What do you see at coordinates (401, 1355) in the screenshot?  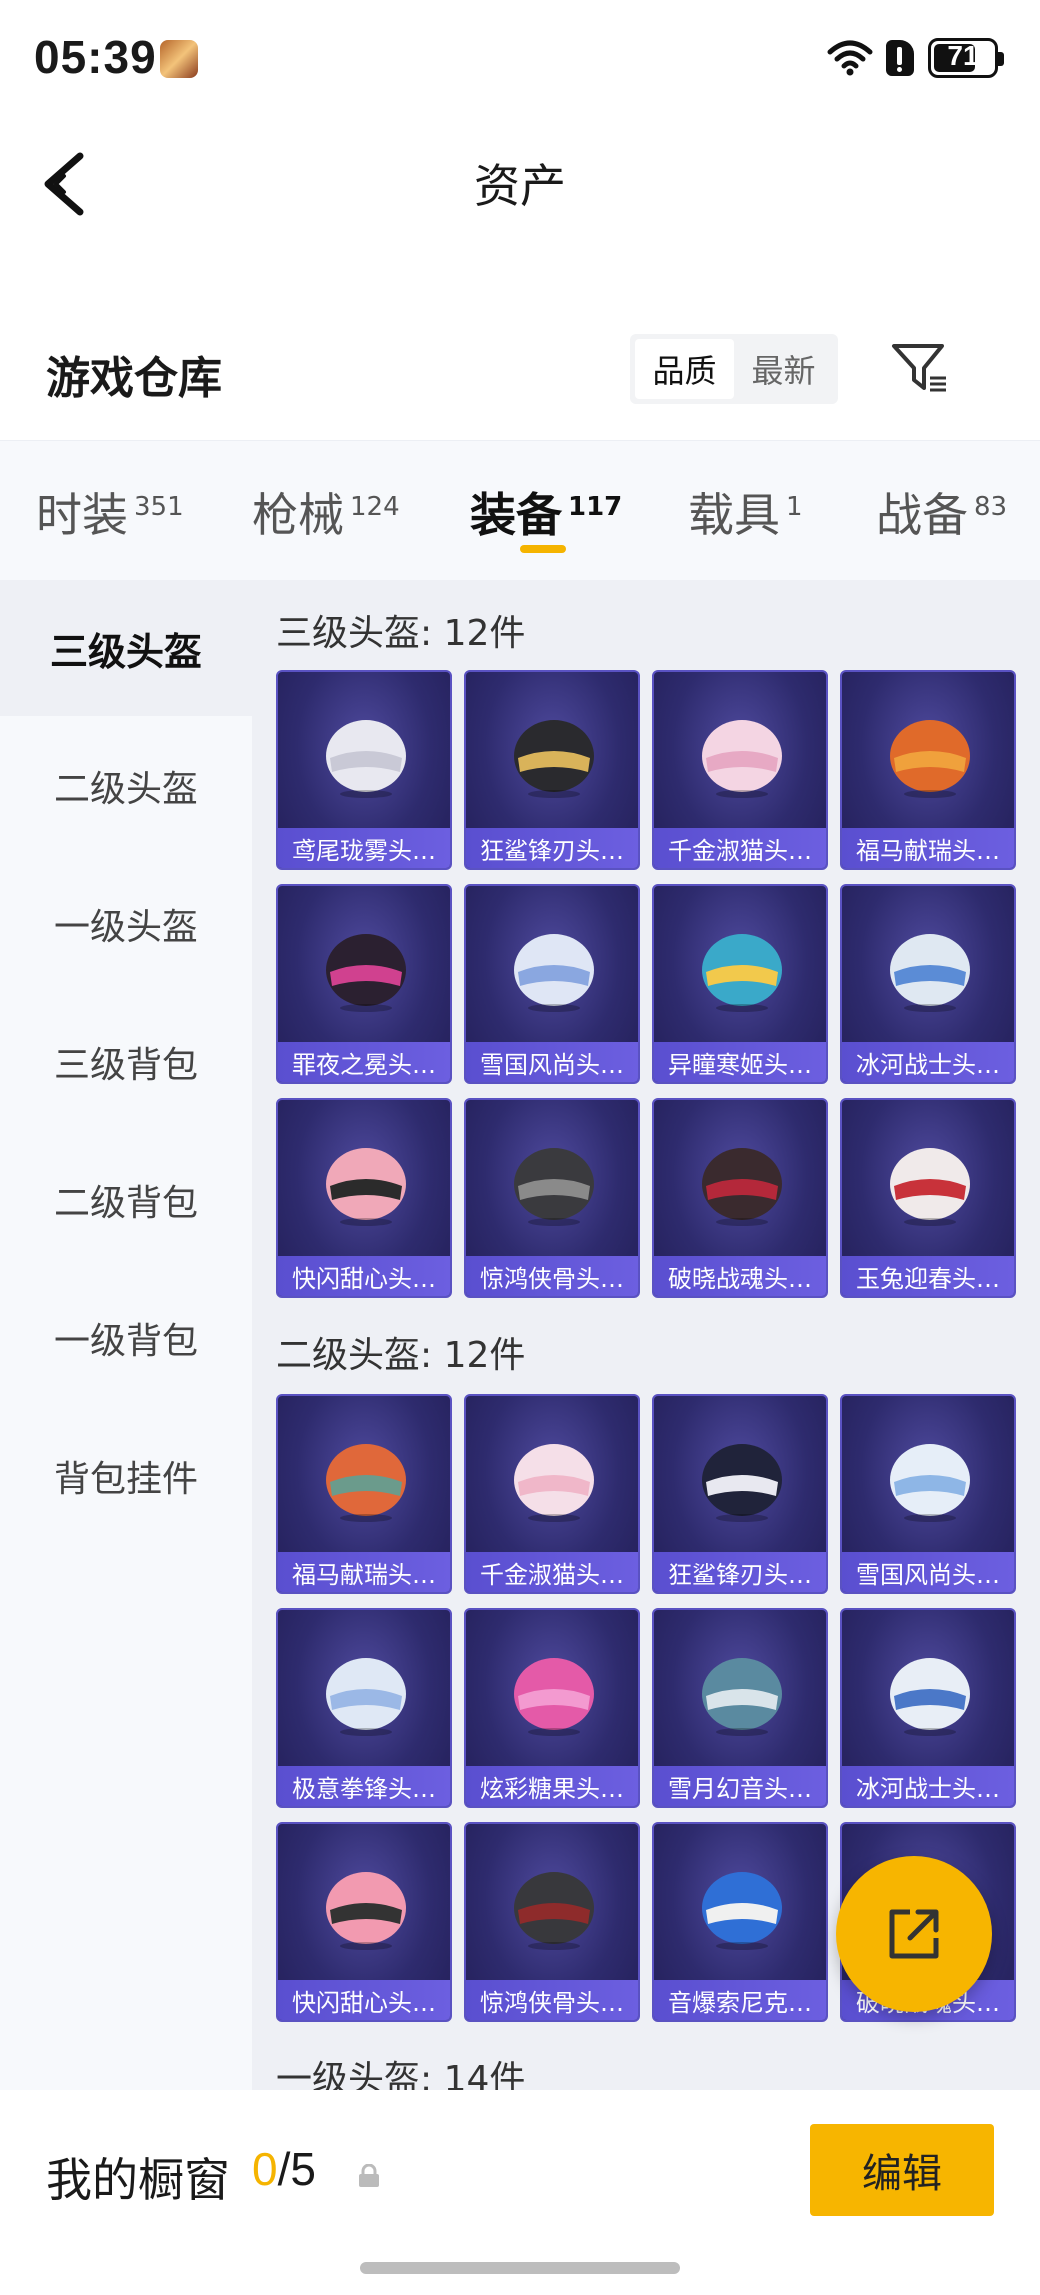 I see `group-title: 二级头盔: 12件` at bounding box center [401, 1355].